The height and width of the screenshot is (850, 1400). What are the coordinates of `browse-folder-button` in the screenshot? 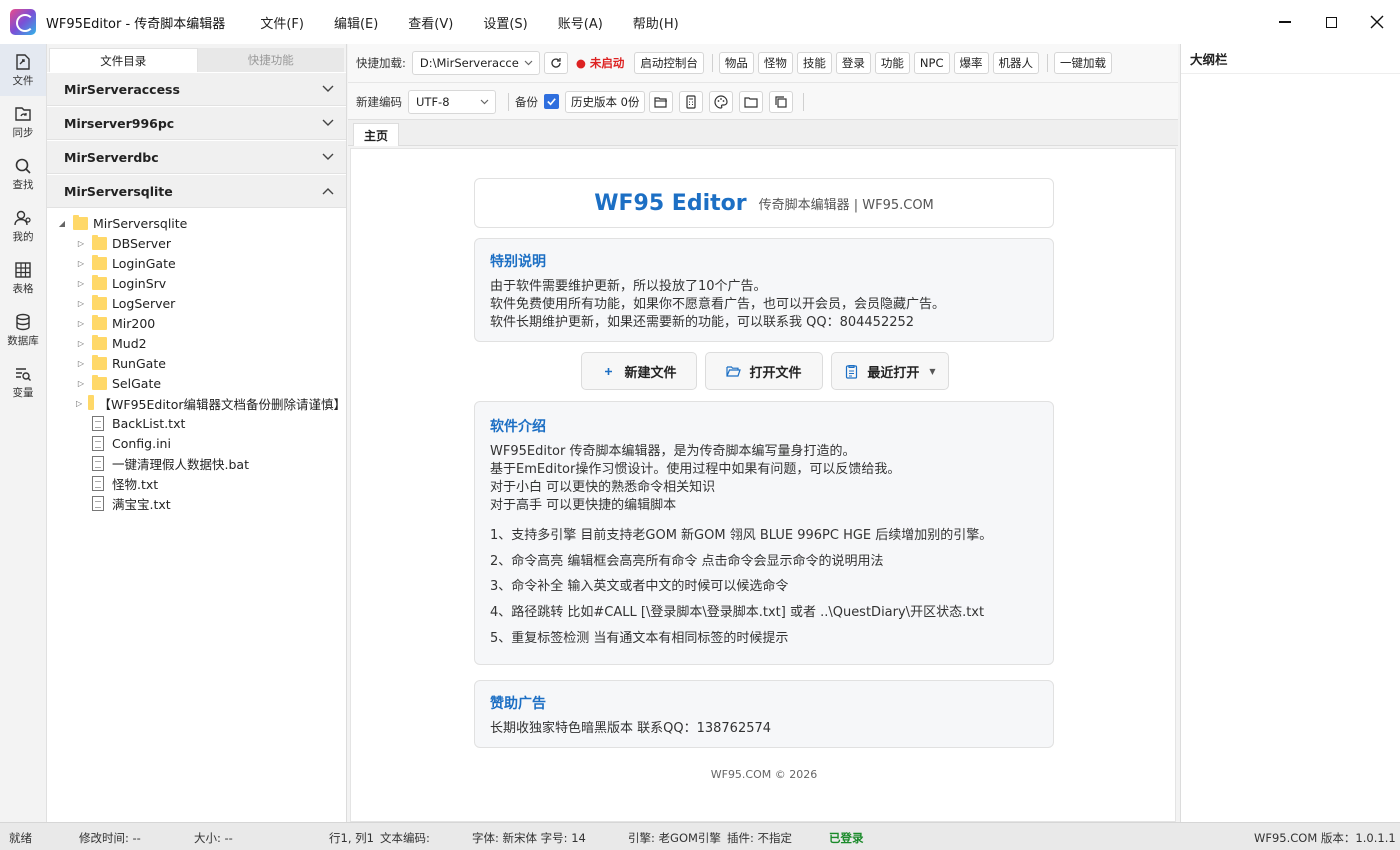 It's located at (751, 101).